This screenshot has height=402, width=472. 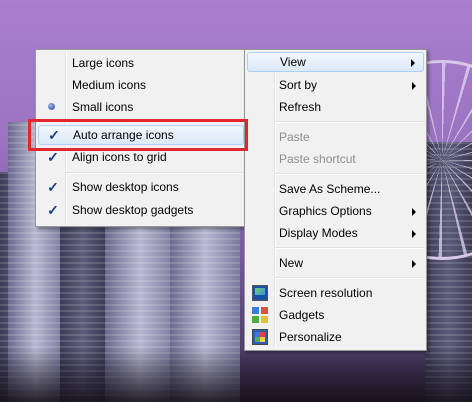 What do you see at coordinates (260, 337) in the screenshot?
I see `personalize-icon` at bounding box center [260, 337].